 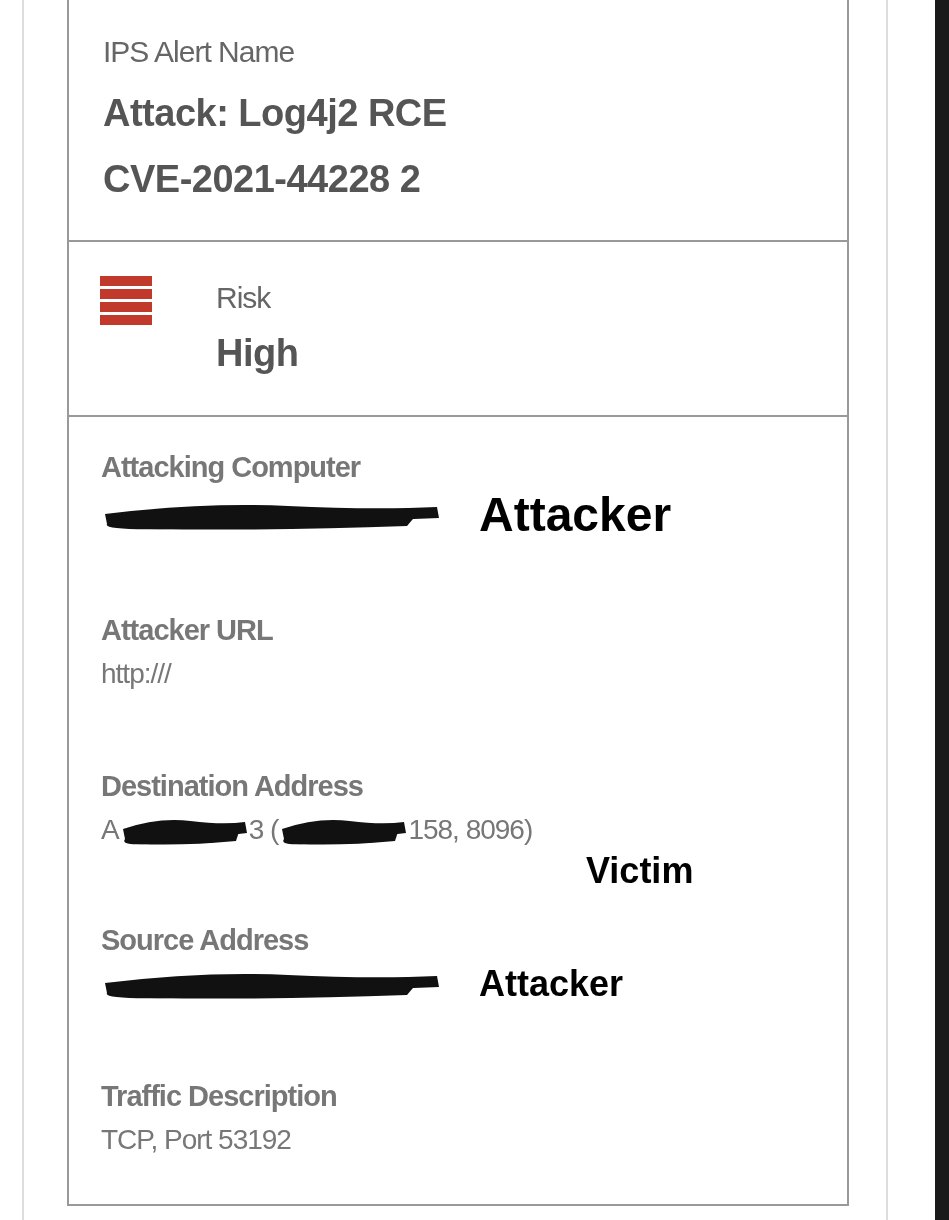 I want to click on field-value: http:///, so click(x=136, y=674).